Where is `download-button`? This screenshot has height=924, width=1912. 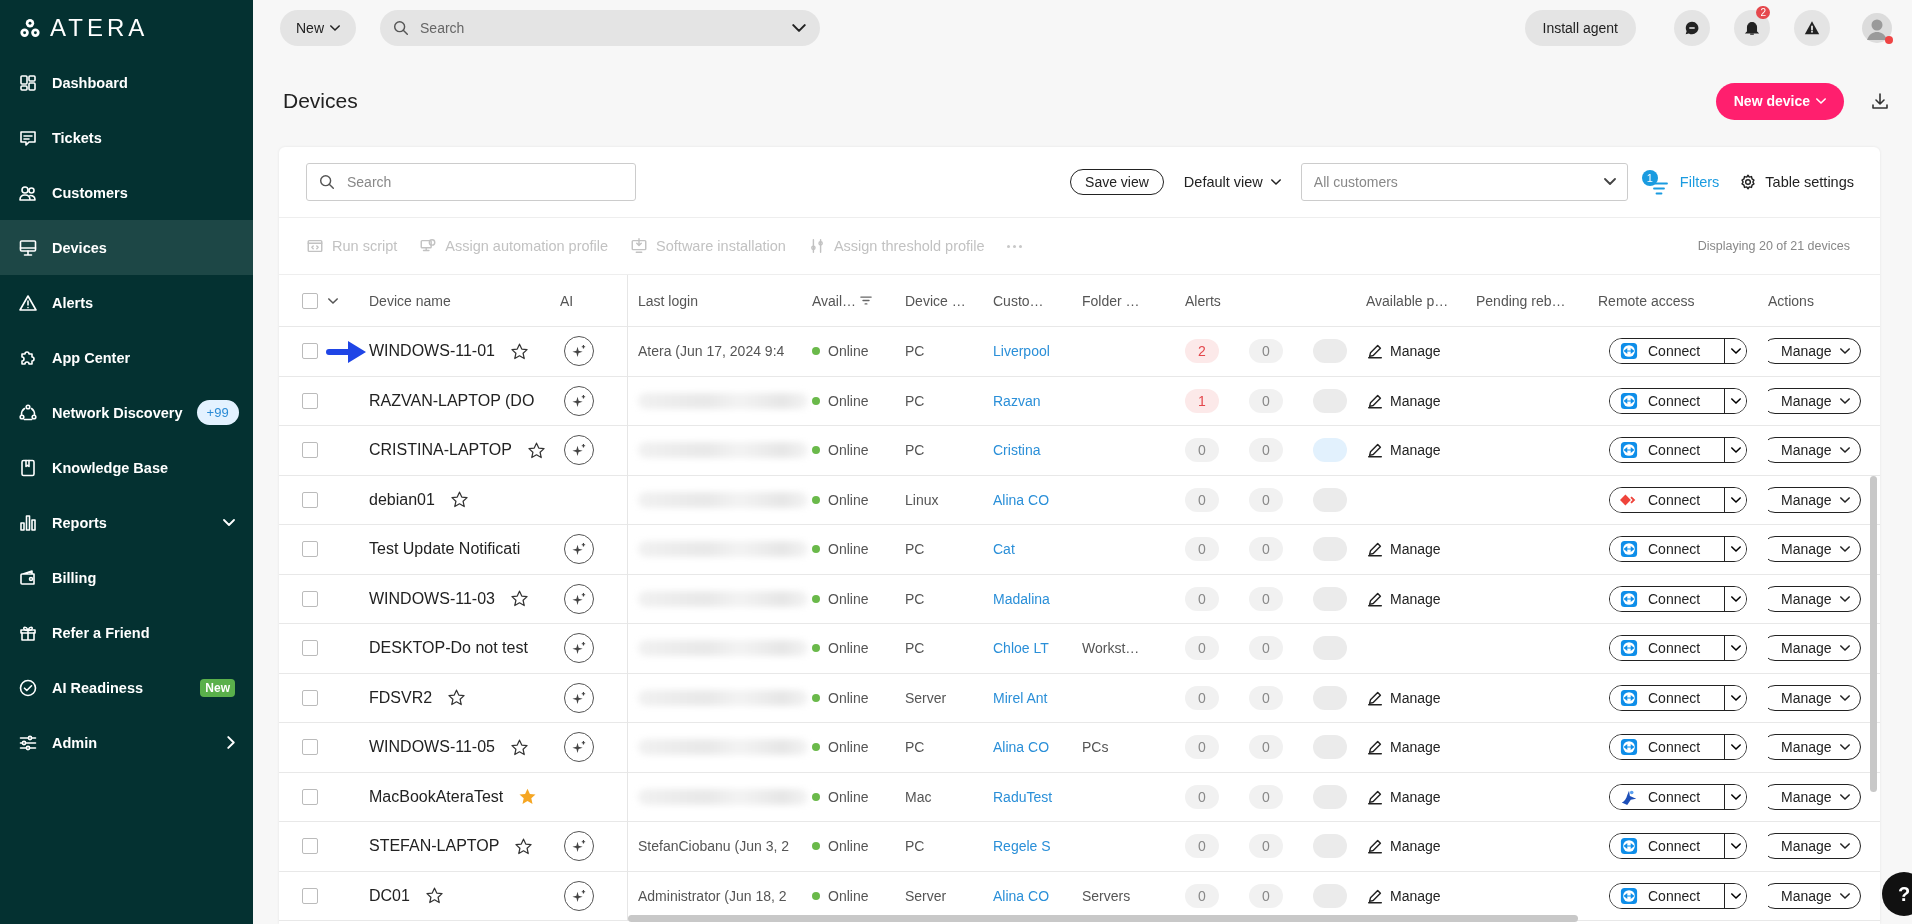 download-button is located at coordinates (1880, 101).